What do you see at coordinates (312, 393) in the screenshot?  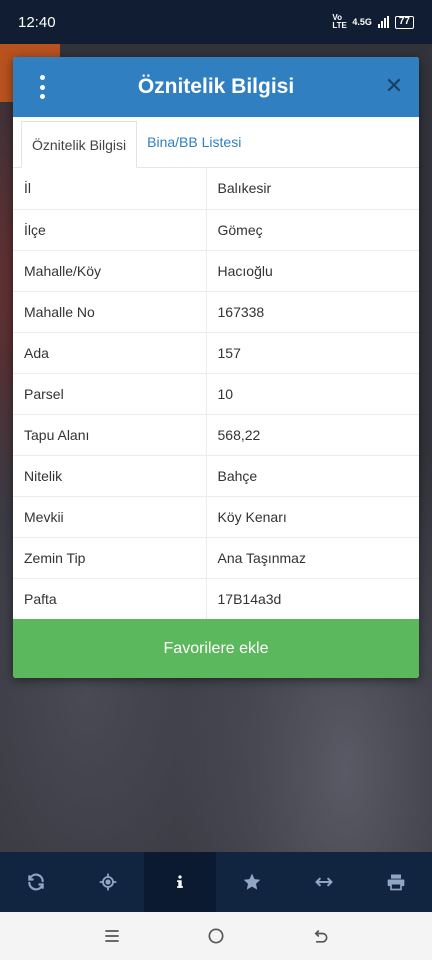 I see `attribute-value: 10` at bounding box center [312, 393].